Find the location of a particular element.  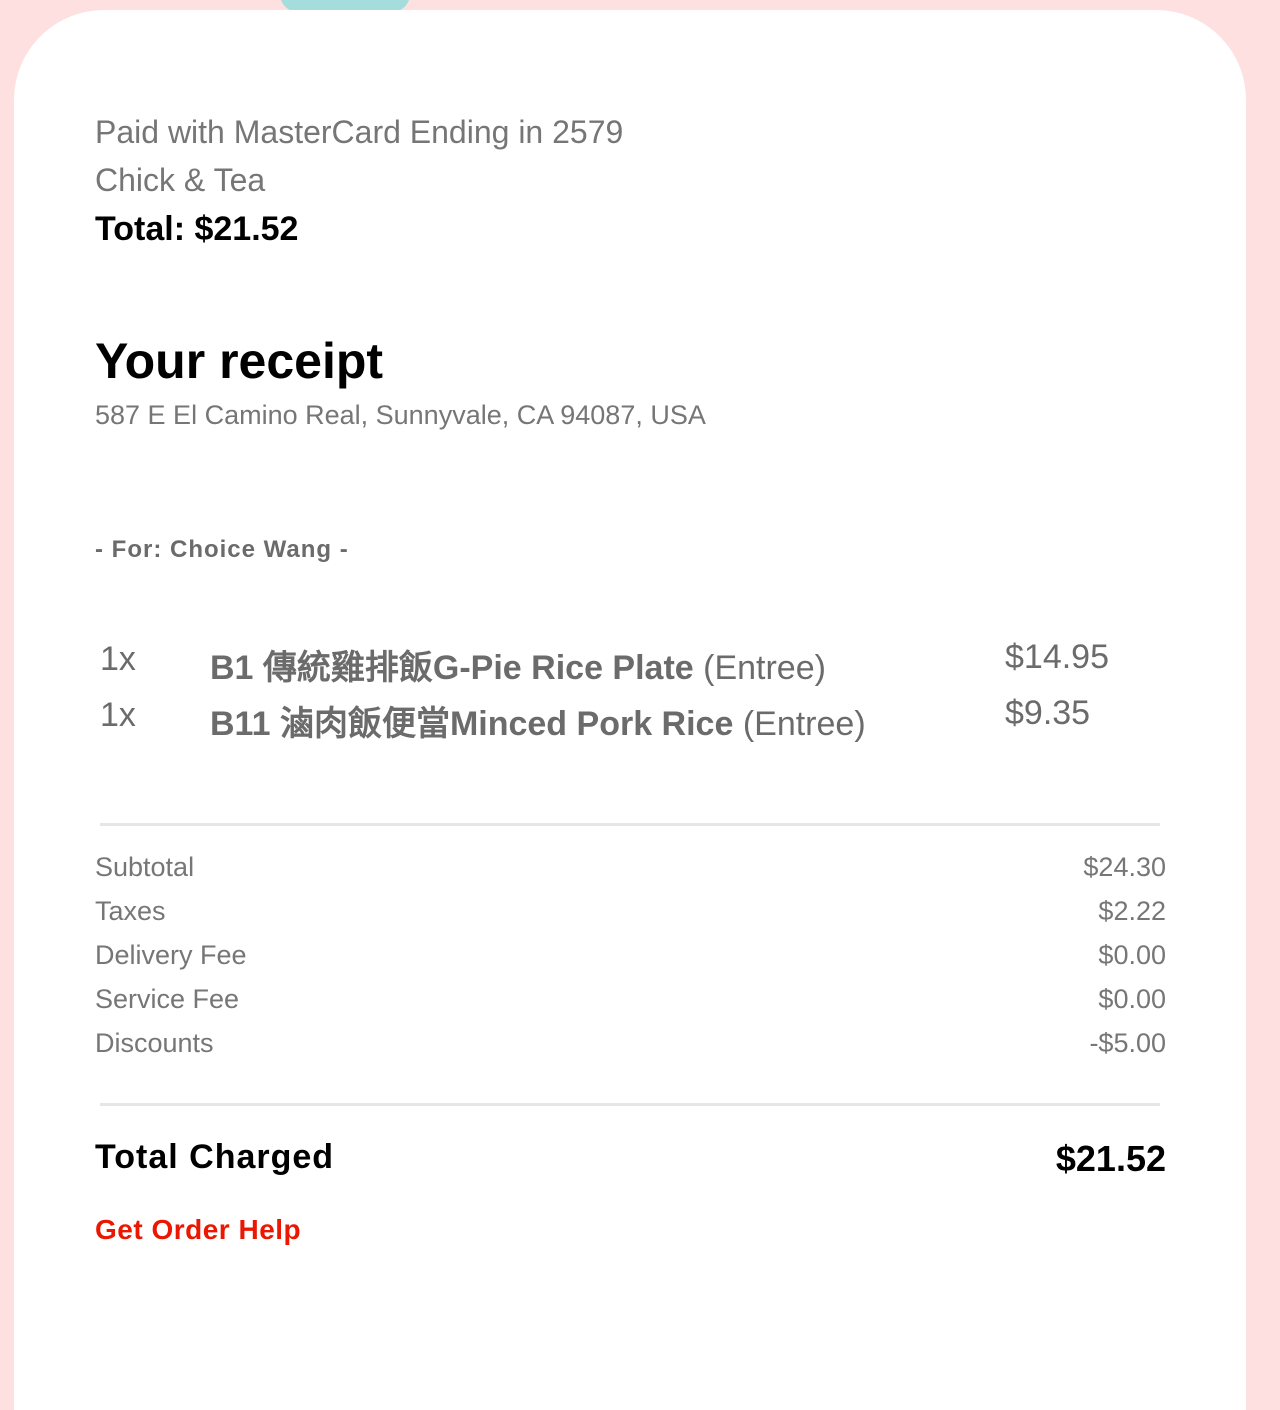

fee-row-subtotal: Subtotal $24.30 is located at coordinates (630, 872).